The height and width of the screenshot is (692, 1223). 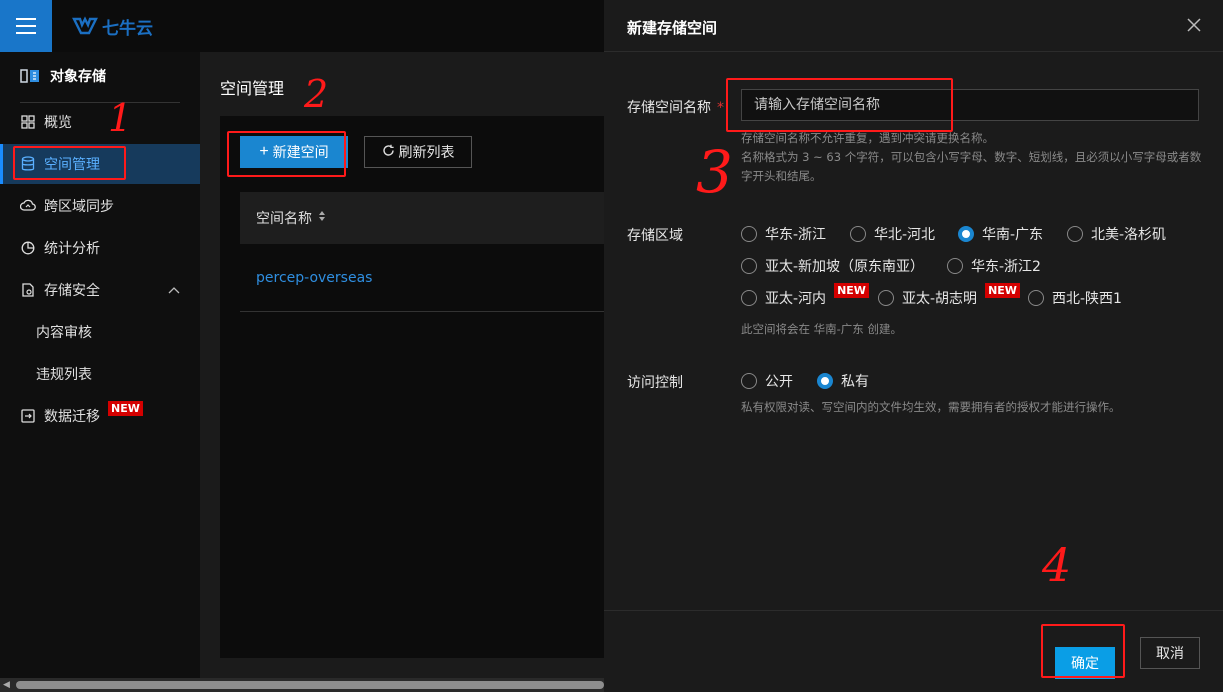 I want to click on refresh-list-button: 刷新列表, so click(x=418, y=152).